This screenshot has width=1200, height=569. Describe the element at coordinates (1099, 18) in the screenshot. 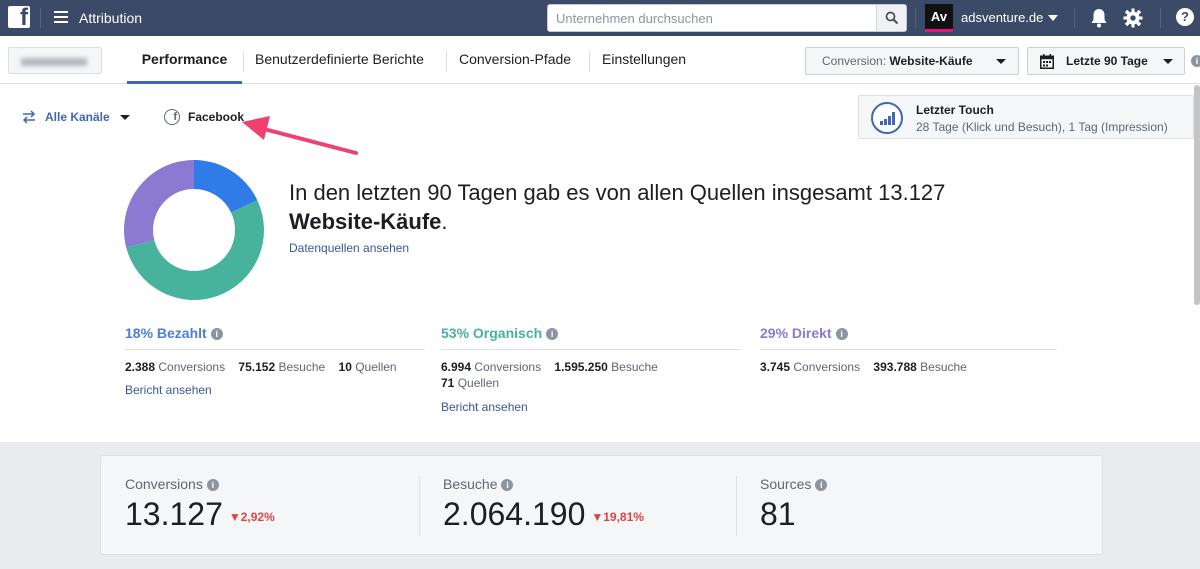

I see `notifications-bell-icon` at that location.